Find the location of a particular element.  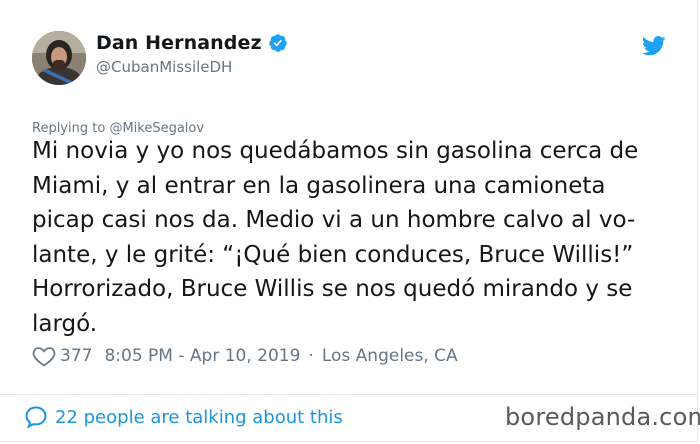

tweet-line: largó. is located at coordinates (65, 323).